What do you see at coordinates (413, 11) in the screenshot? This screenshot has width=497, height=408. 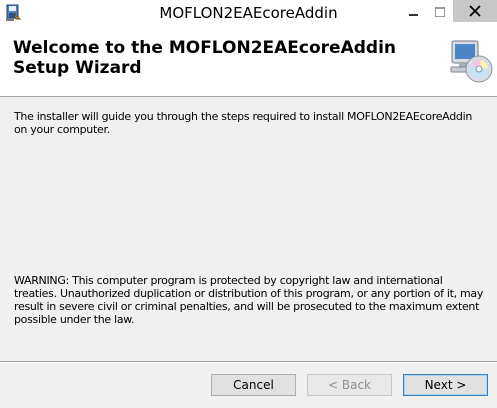 I see `minimize-icon` at bounding box center [413, 11].